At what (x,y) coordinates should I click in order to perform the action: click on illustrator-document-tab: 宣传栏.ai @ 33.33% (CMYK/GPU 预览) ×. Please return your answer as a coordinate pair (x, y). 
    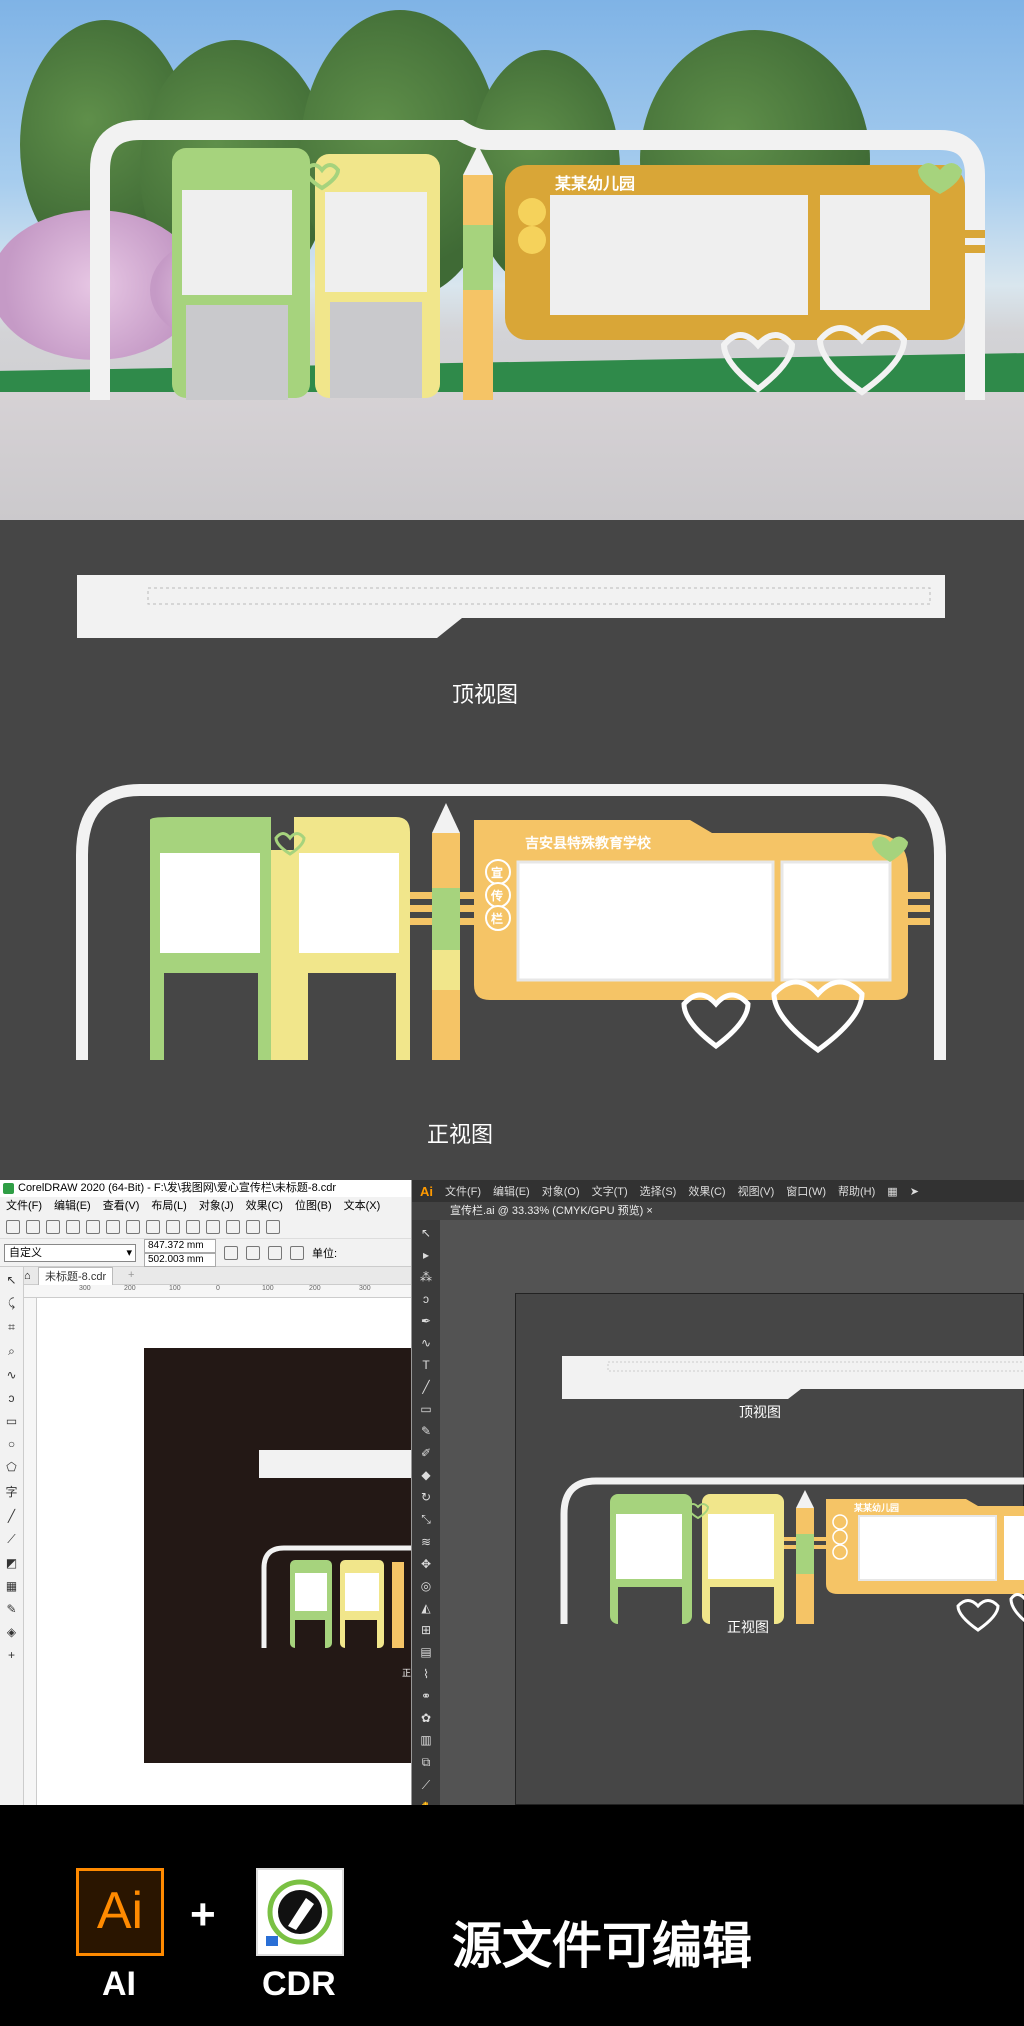
    Looking at the image, I should click on (718, 1211).